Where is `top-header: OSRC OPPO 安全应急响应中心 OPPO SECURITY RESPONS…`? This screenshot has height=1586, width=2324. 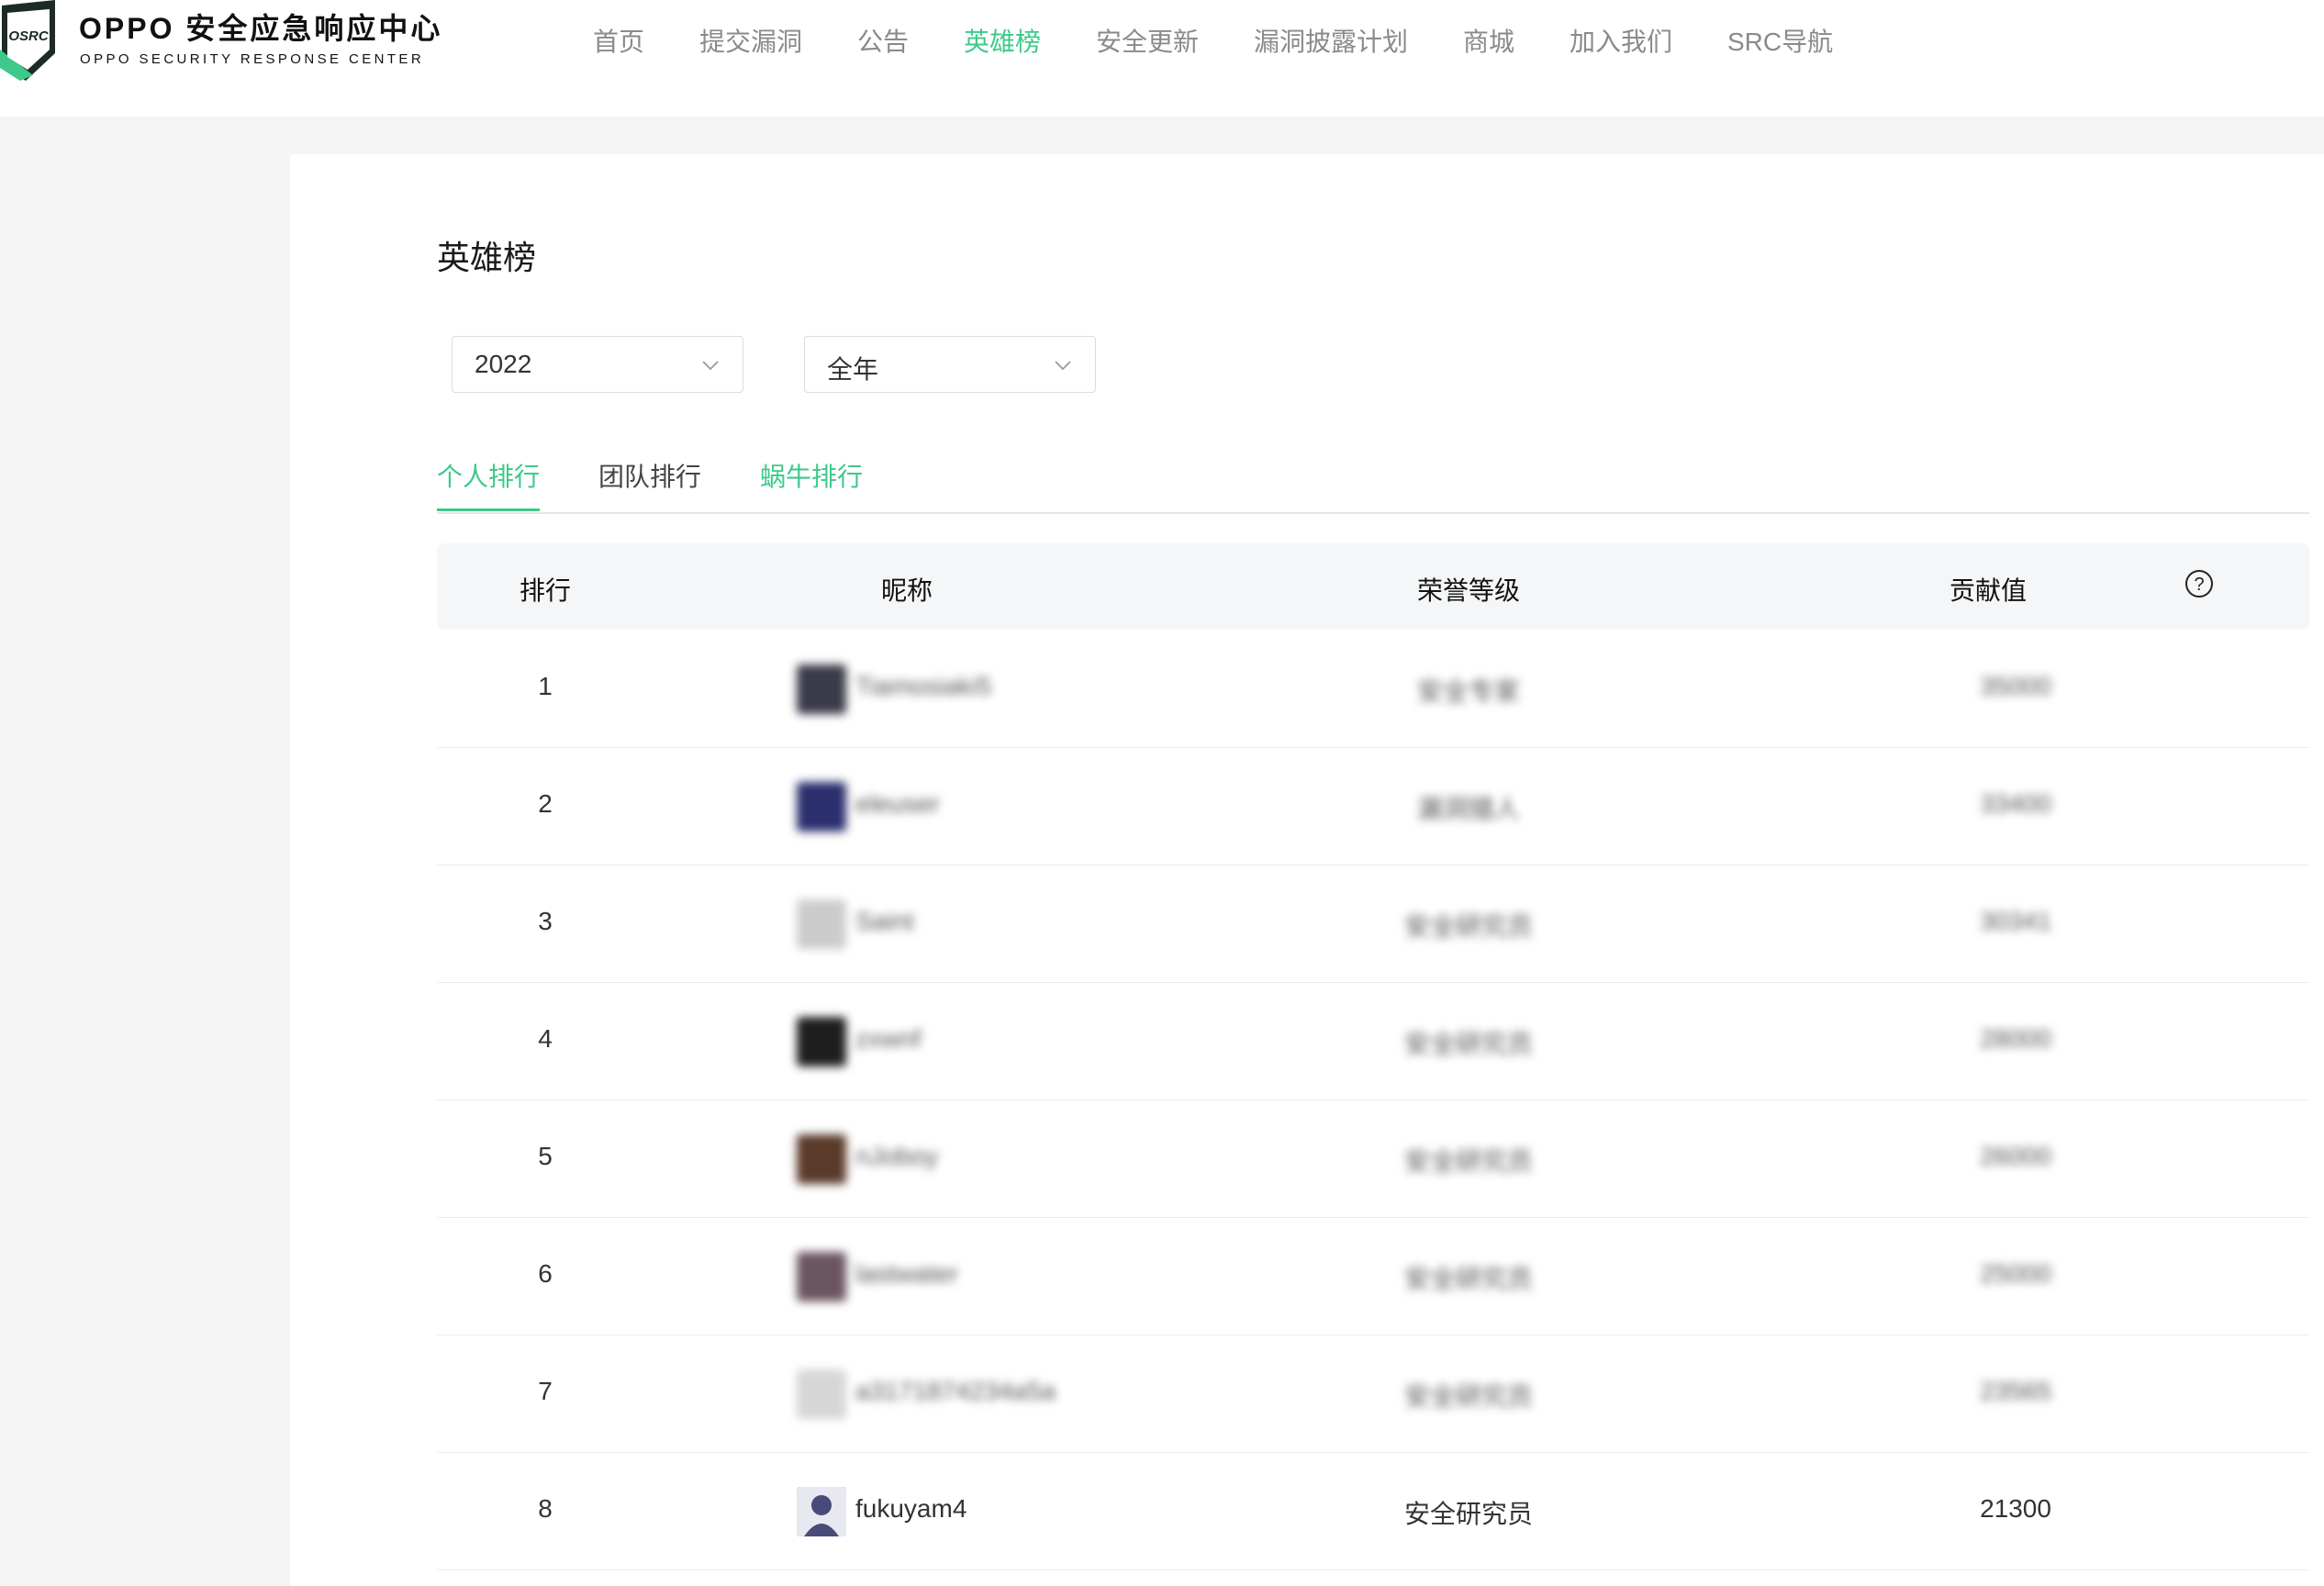 top-header: OSRC OPPO 安全应急响应中心 OPPO SECURITY RESPONS… is located at coordinates (1162, 58).